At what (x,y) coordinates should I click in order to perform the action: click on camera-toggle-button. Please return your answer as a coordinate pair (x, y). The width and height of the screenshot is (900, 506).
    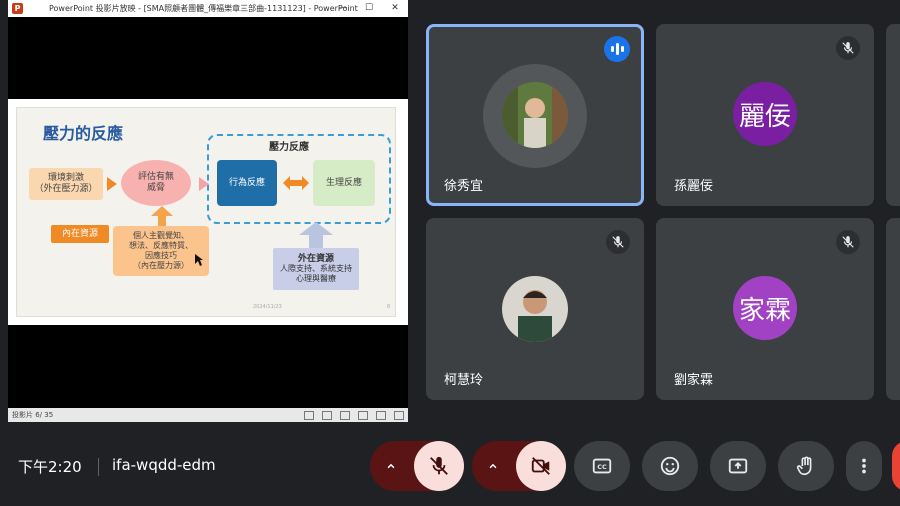
    Looking at the image, I should click on (541, 466).